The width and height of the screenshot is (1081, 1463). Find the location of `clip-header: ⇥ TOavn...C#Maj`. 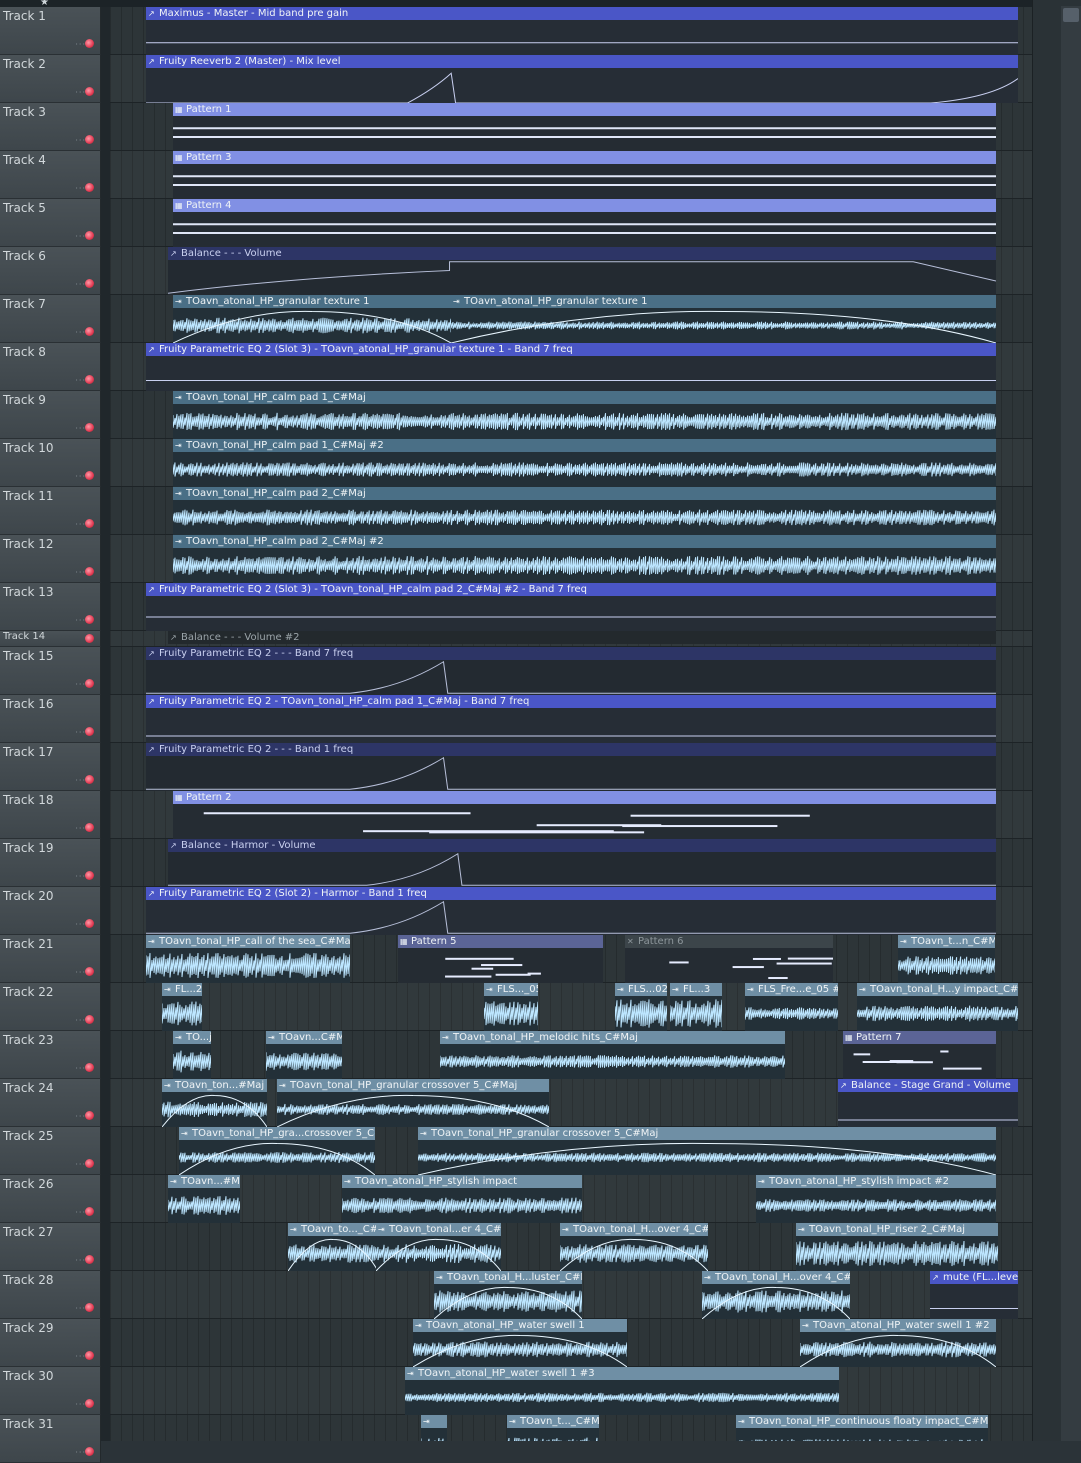

clip-header: ⇥ TOavn...C#Maj is located at coordinates (304, 1037).